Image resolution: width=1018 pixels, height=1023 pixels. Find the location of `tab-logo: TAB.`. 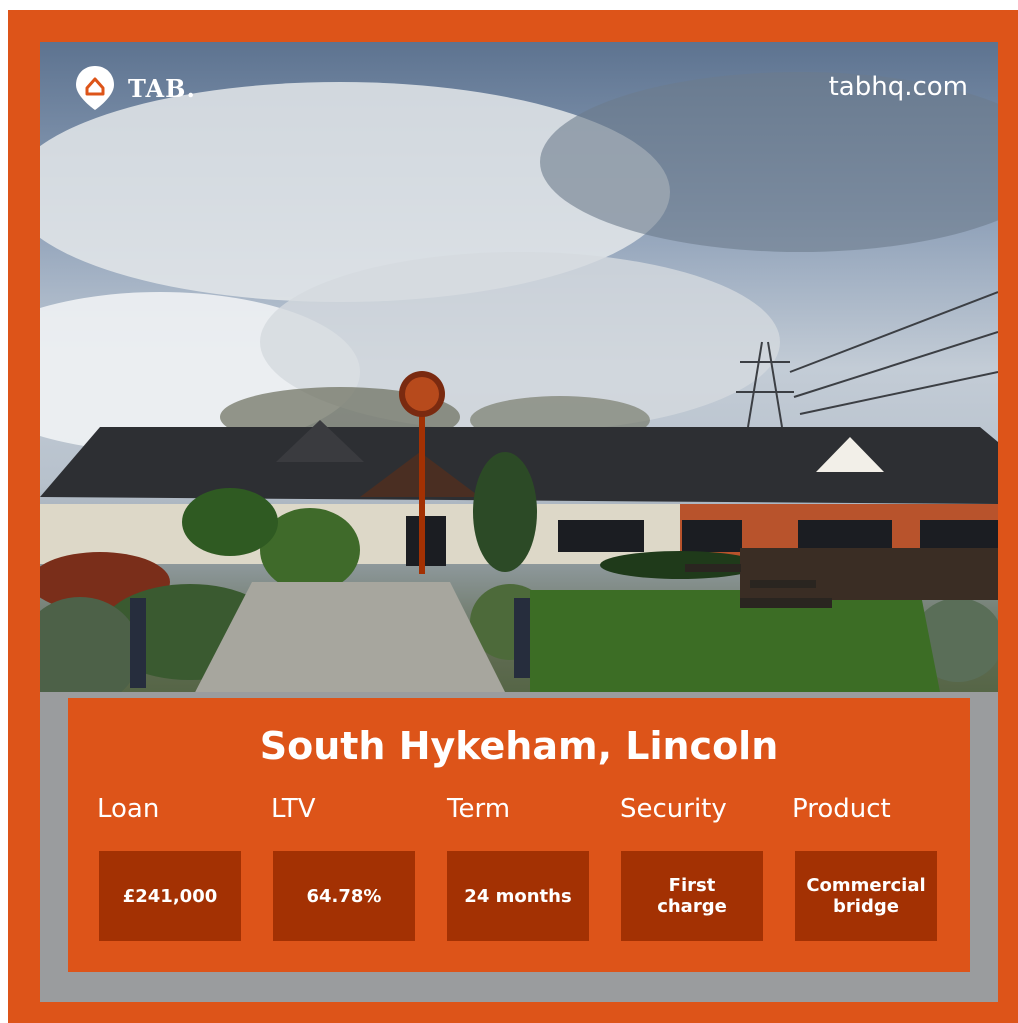

tab-logo: TAB. is located at coordinates (135, 88).